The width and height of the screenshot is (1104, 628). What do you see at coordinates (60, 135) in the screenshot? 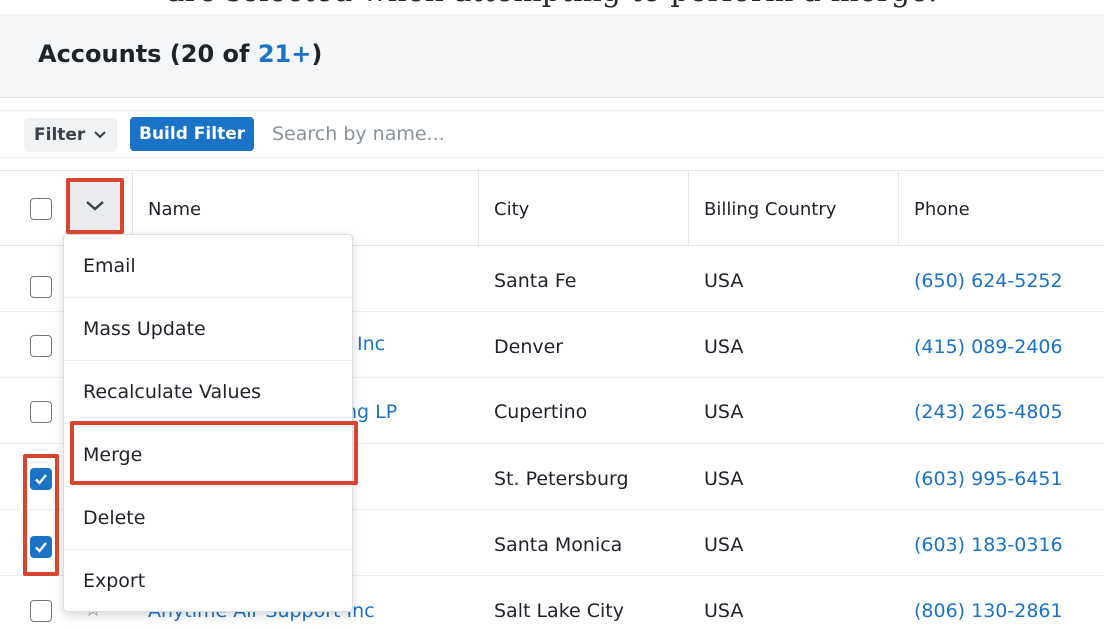
I see `filter-label: Filter` at bounding box center [60, 135].